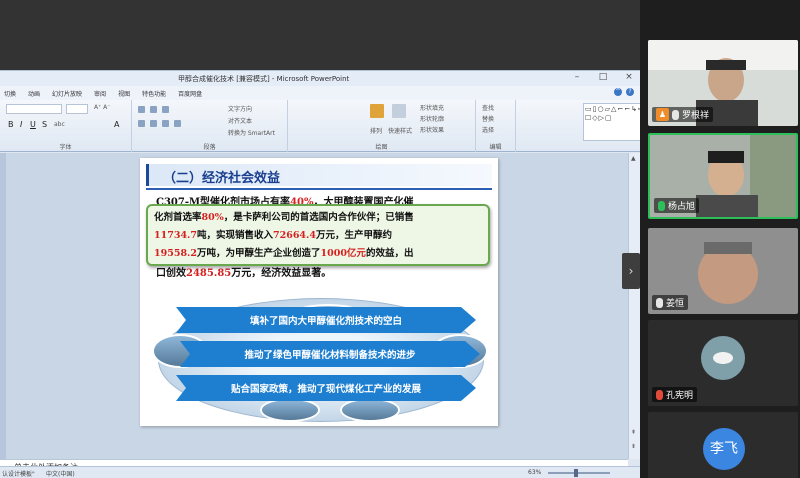 The width and height of the screenshot is (800, 478). Describe the element at coordinates (534, 472) in the screenshot. I see `zoom-level: 63%` at that location.